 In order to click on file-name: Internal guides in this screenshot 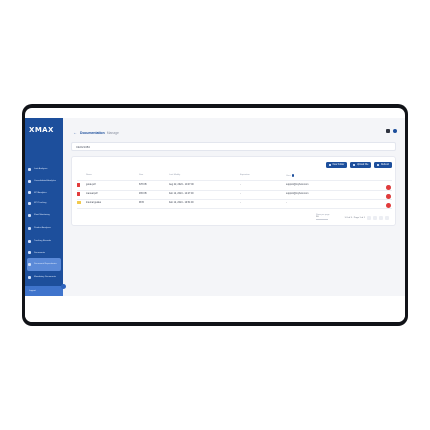, I will do `click(93, 203)`.